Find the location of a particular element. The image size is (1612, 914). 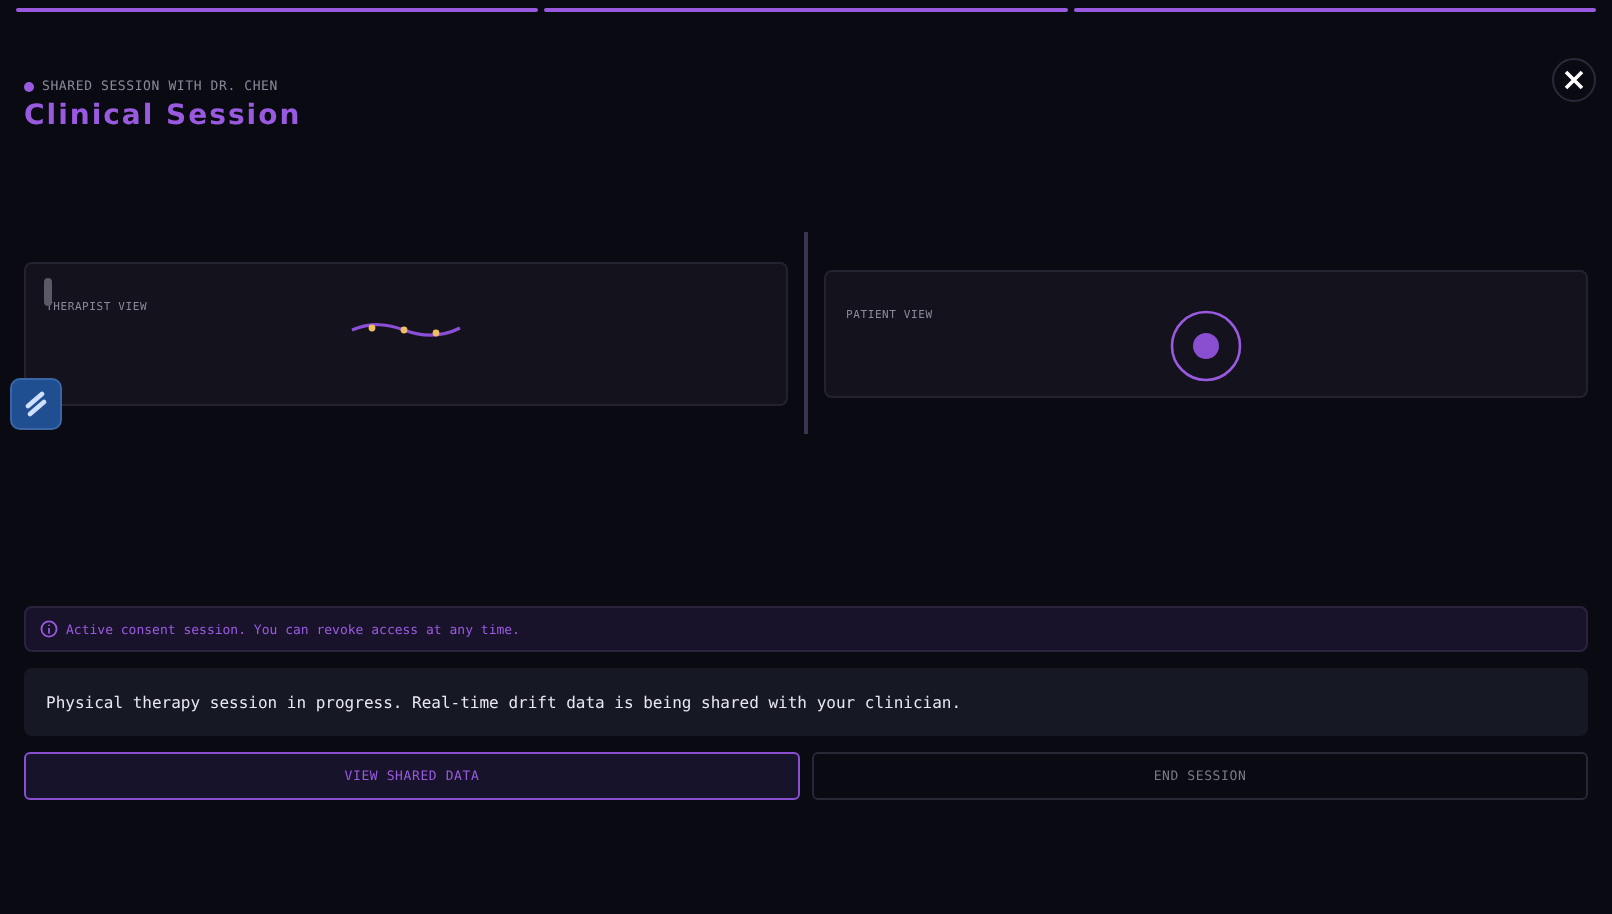

app-icon is located at coordinates (36, 404).